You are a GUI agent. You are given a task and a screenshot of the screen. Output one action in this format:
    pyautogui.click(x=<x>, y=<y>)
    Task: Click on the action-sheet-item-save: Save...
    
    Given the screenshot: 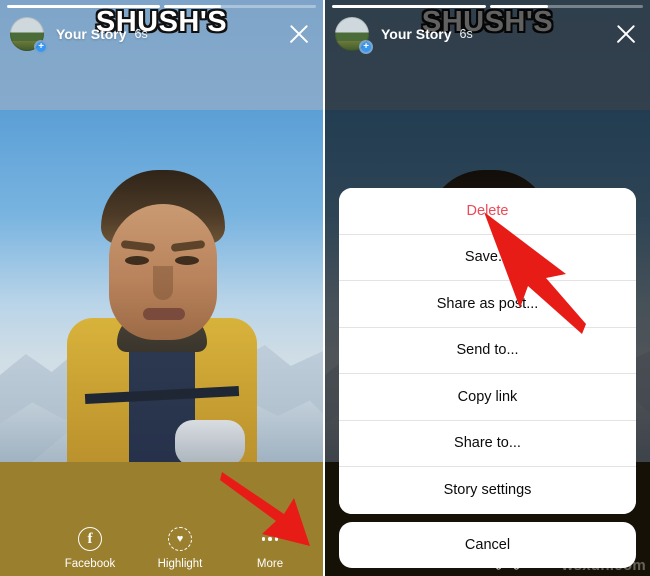 What is the action you would take?
    pyautogui.click(x=487, y=257)
    